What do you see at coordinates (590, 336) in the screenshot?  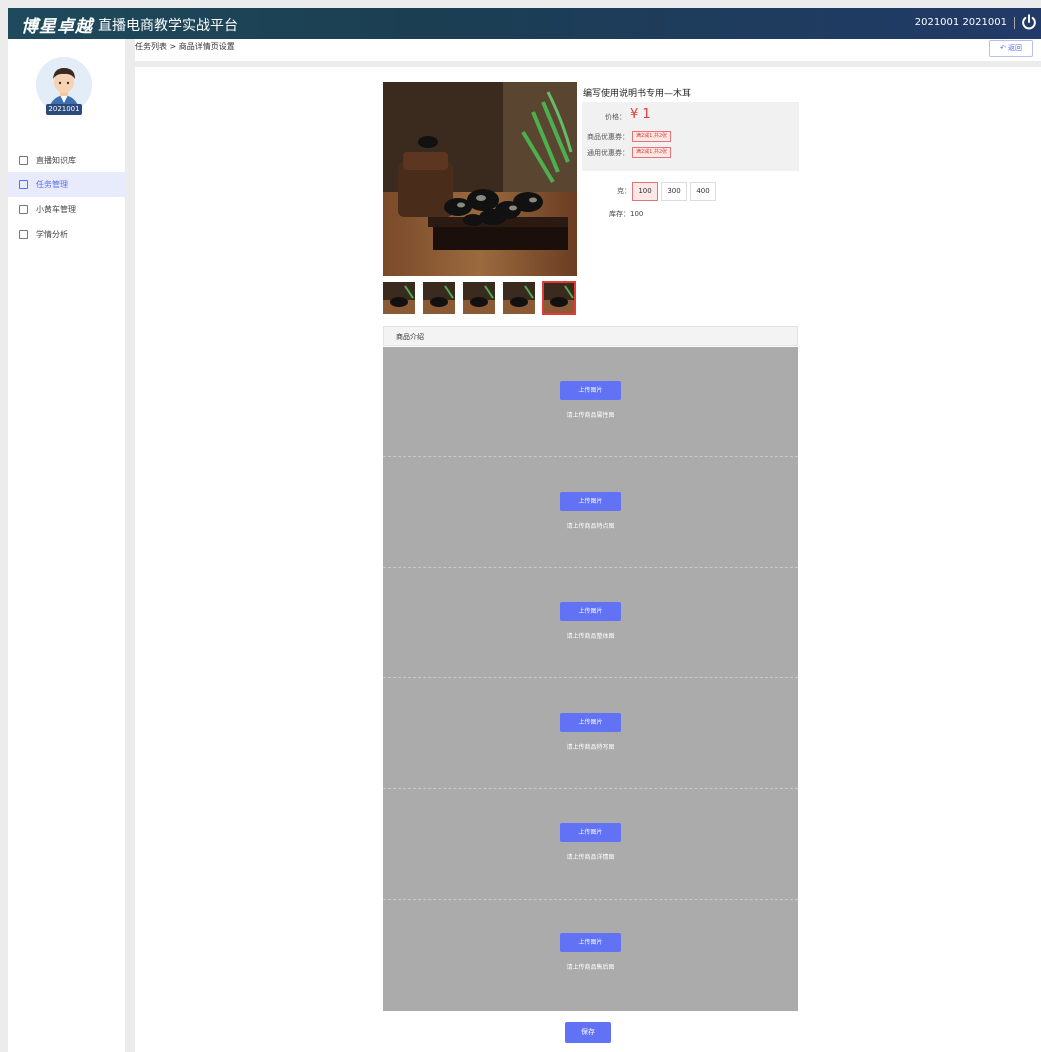 I see `intro-heading: 商品介绍` at bounding box center [590, 336].